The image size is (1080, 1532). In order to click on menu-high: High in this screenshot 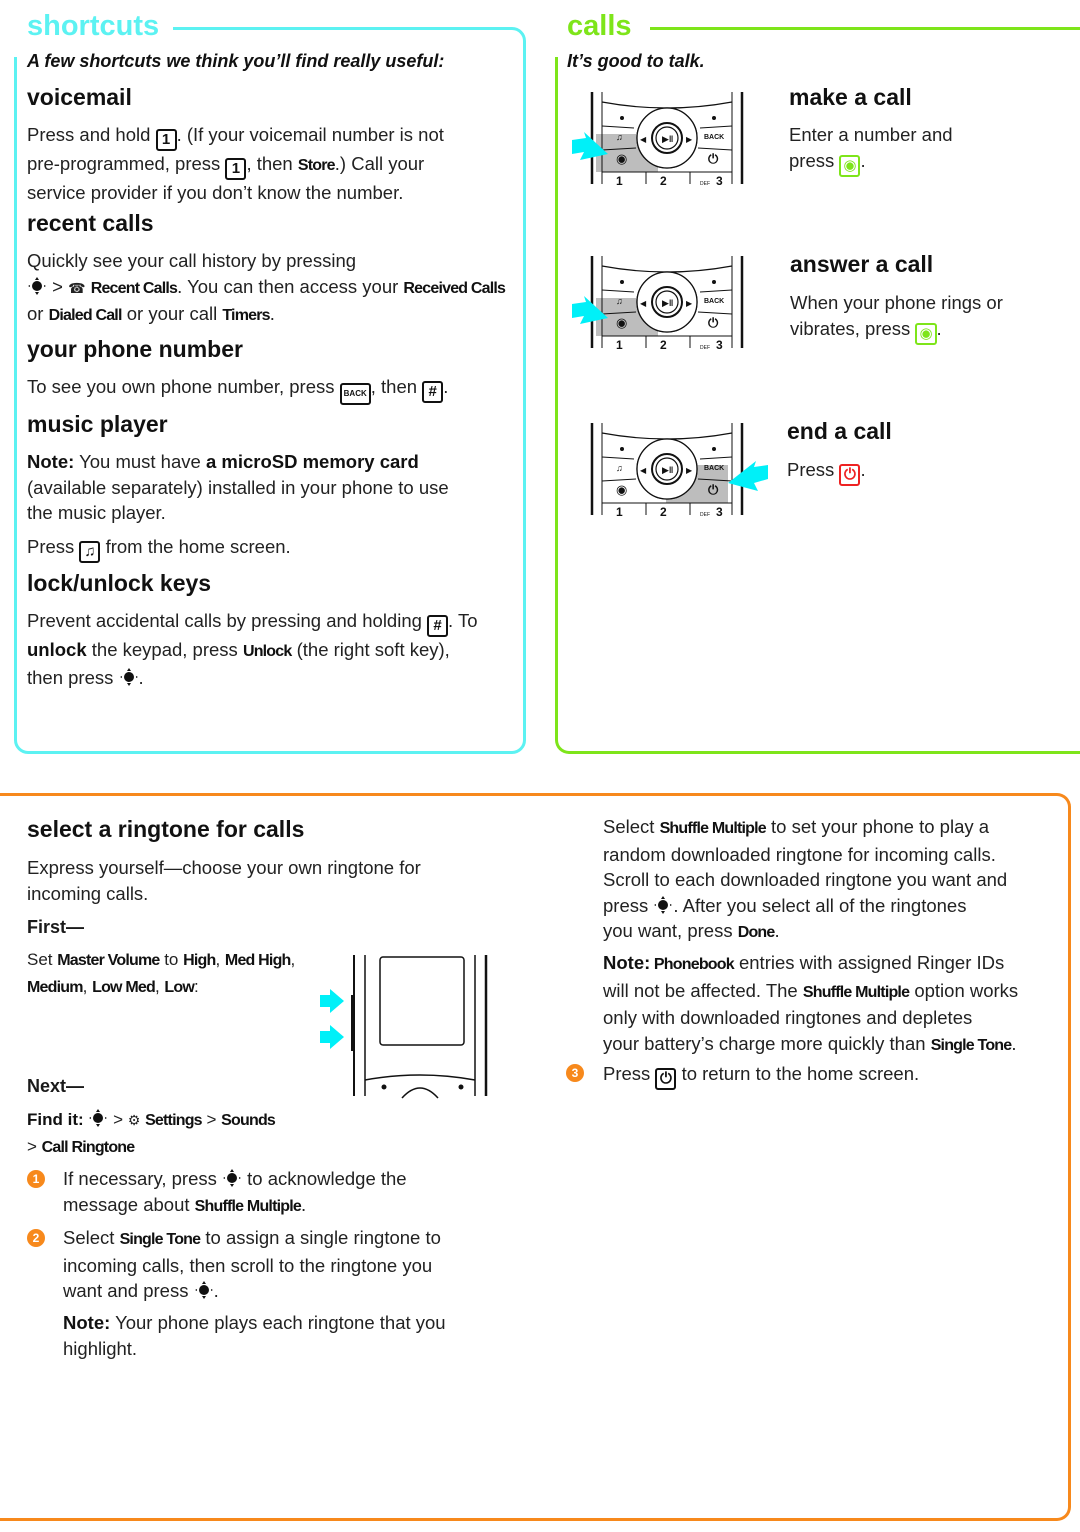, I will do `click(199, 960)`.